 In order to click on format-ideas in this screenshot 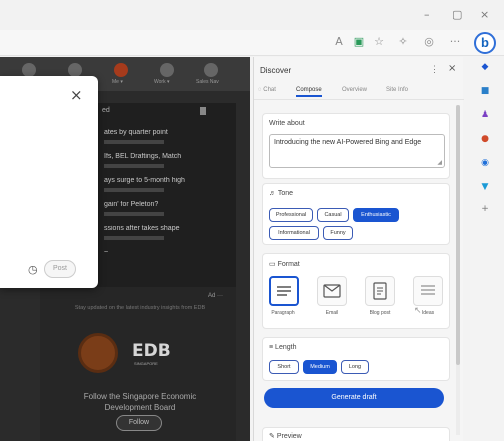, I will do `click(428, 291)`.